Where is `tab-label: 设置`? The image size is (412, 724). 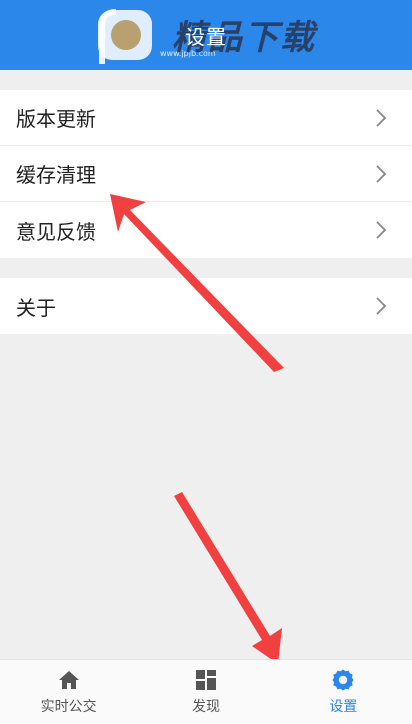 tab-label: 设置 is located at coordinates (343, 707).